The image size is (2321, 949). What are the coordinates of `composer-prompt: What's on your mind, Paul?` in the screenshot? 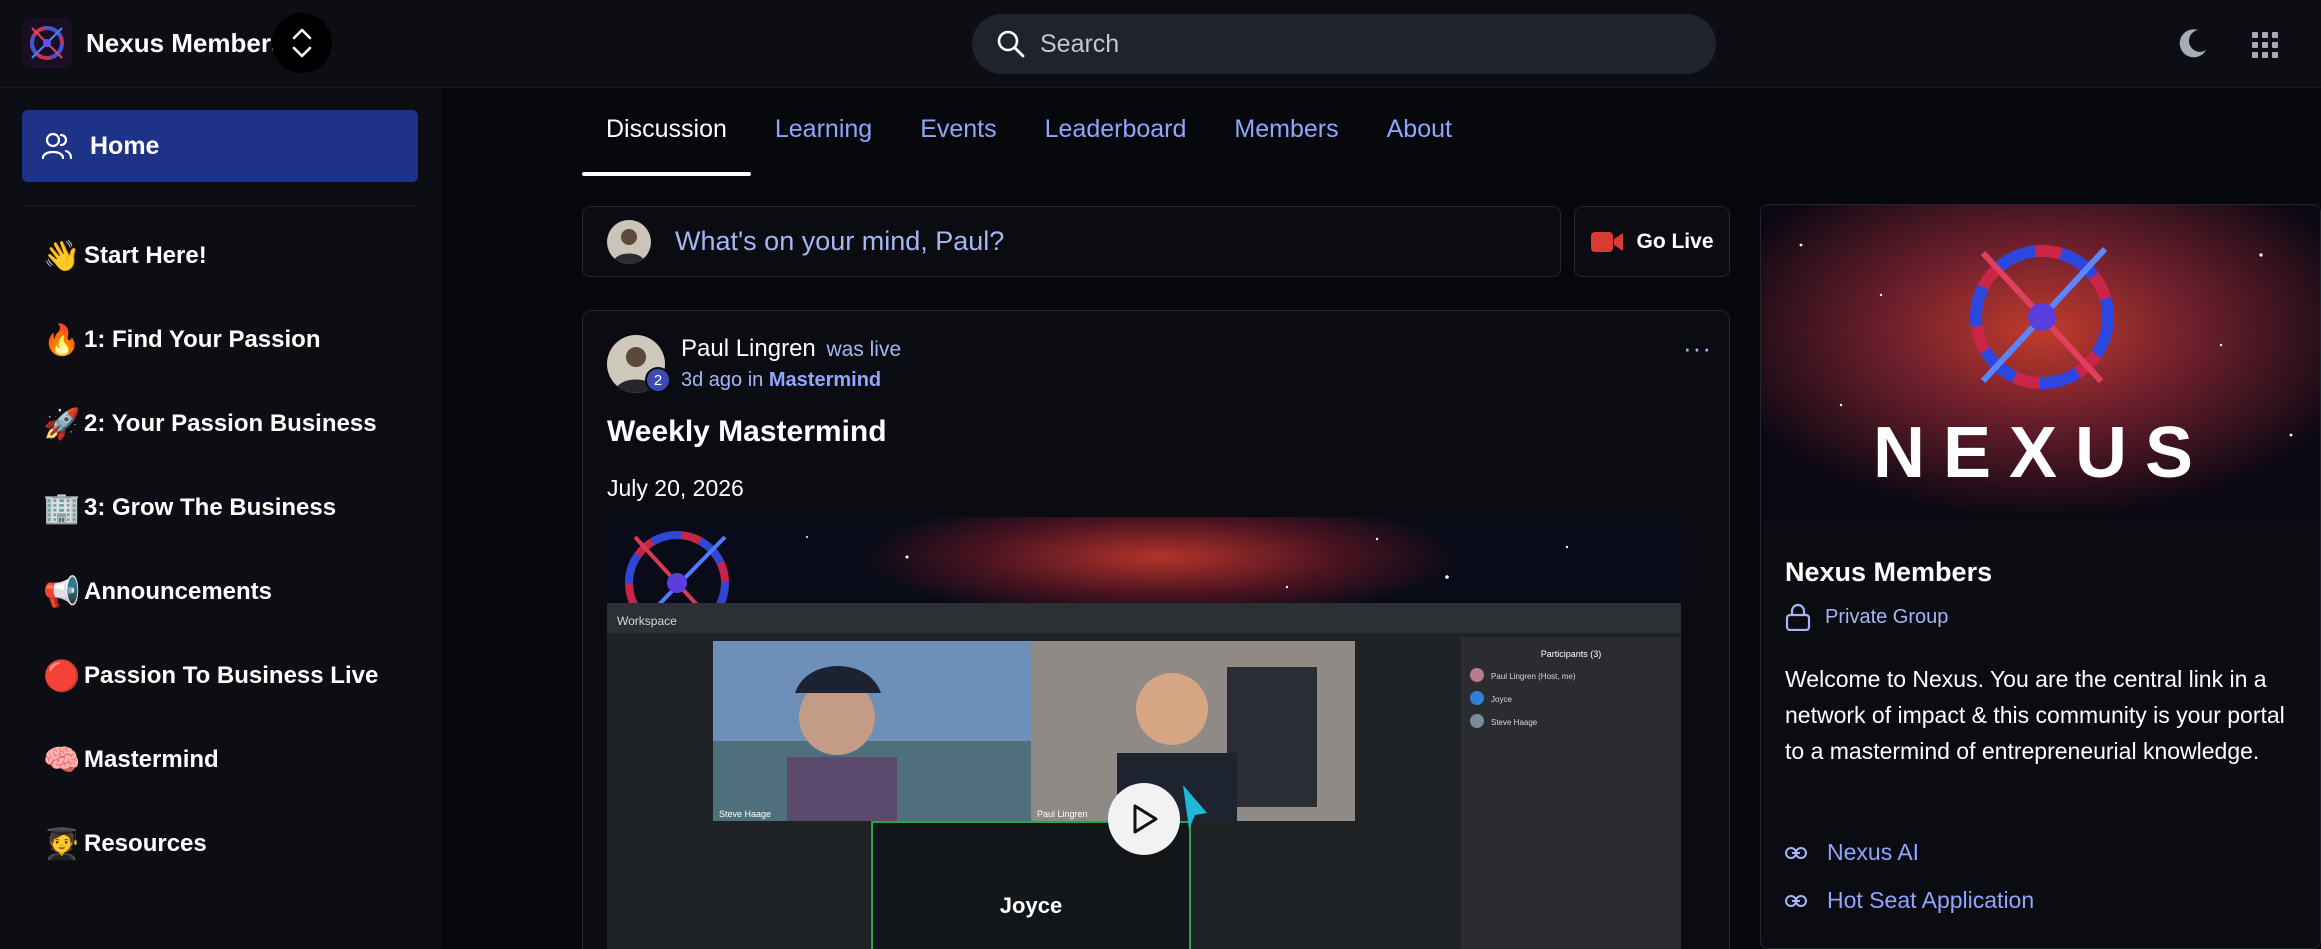 It's located at (840, 241).